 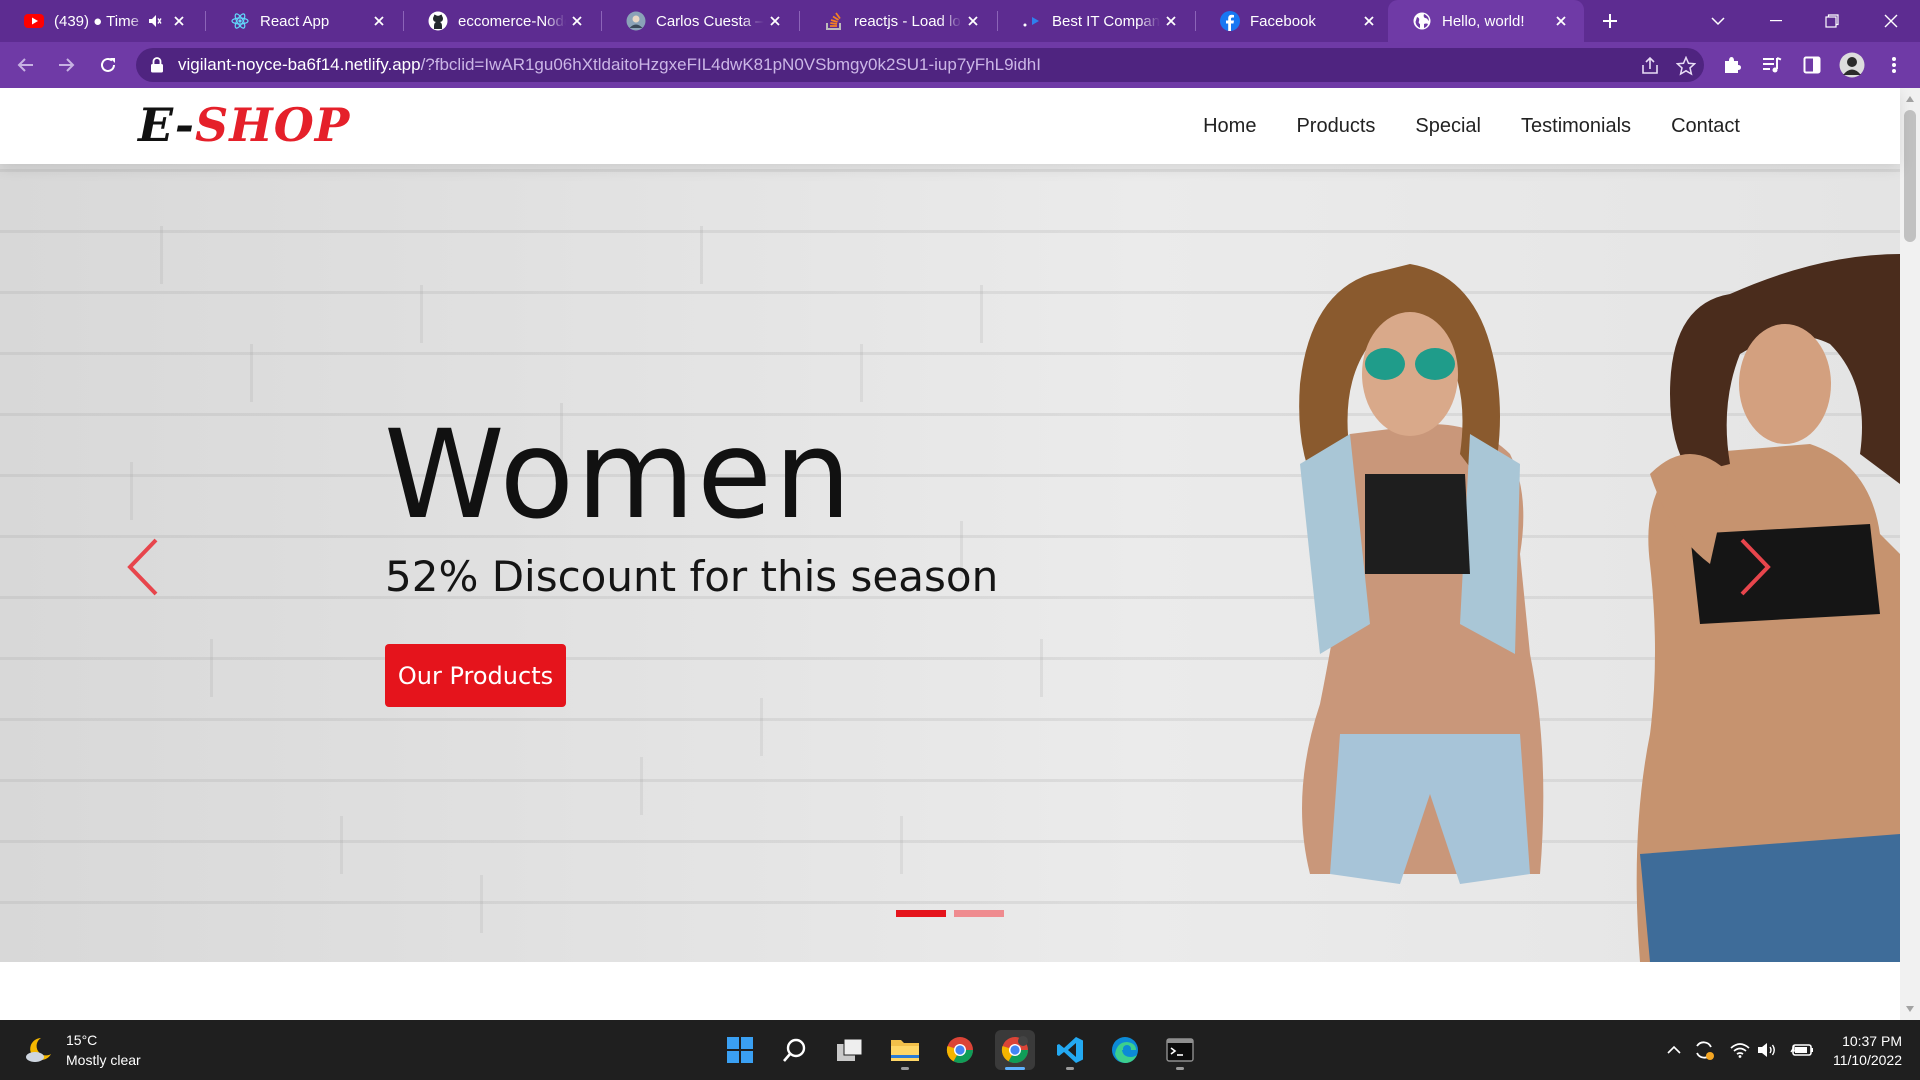 I want to click on forward-button, so click(x=66, y=65).